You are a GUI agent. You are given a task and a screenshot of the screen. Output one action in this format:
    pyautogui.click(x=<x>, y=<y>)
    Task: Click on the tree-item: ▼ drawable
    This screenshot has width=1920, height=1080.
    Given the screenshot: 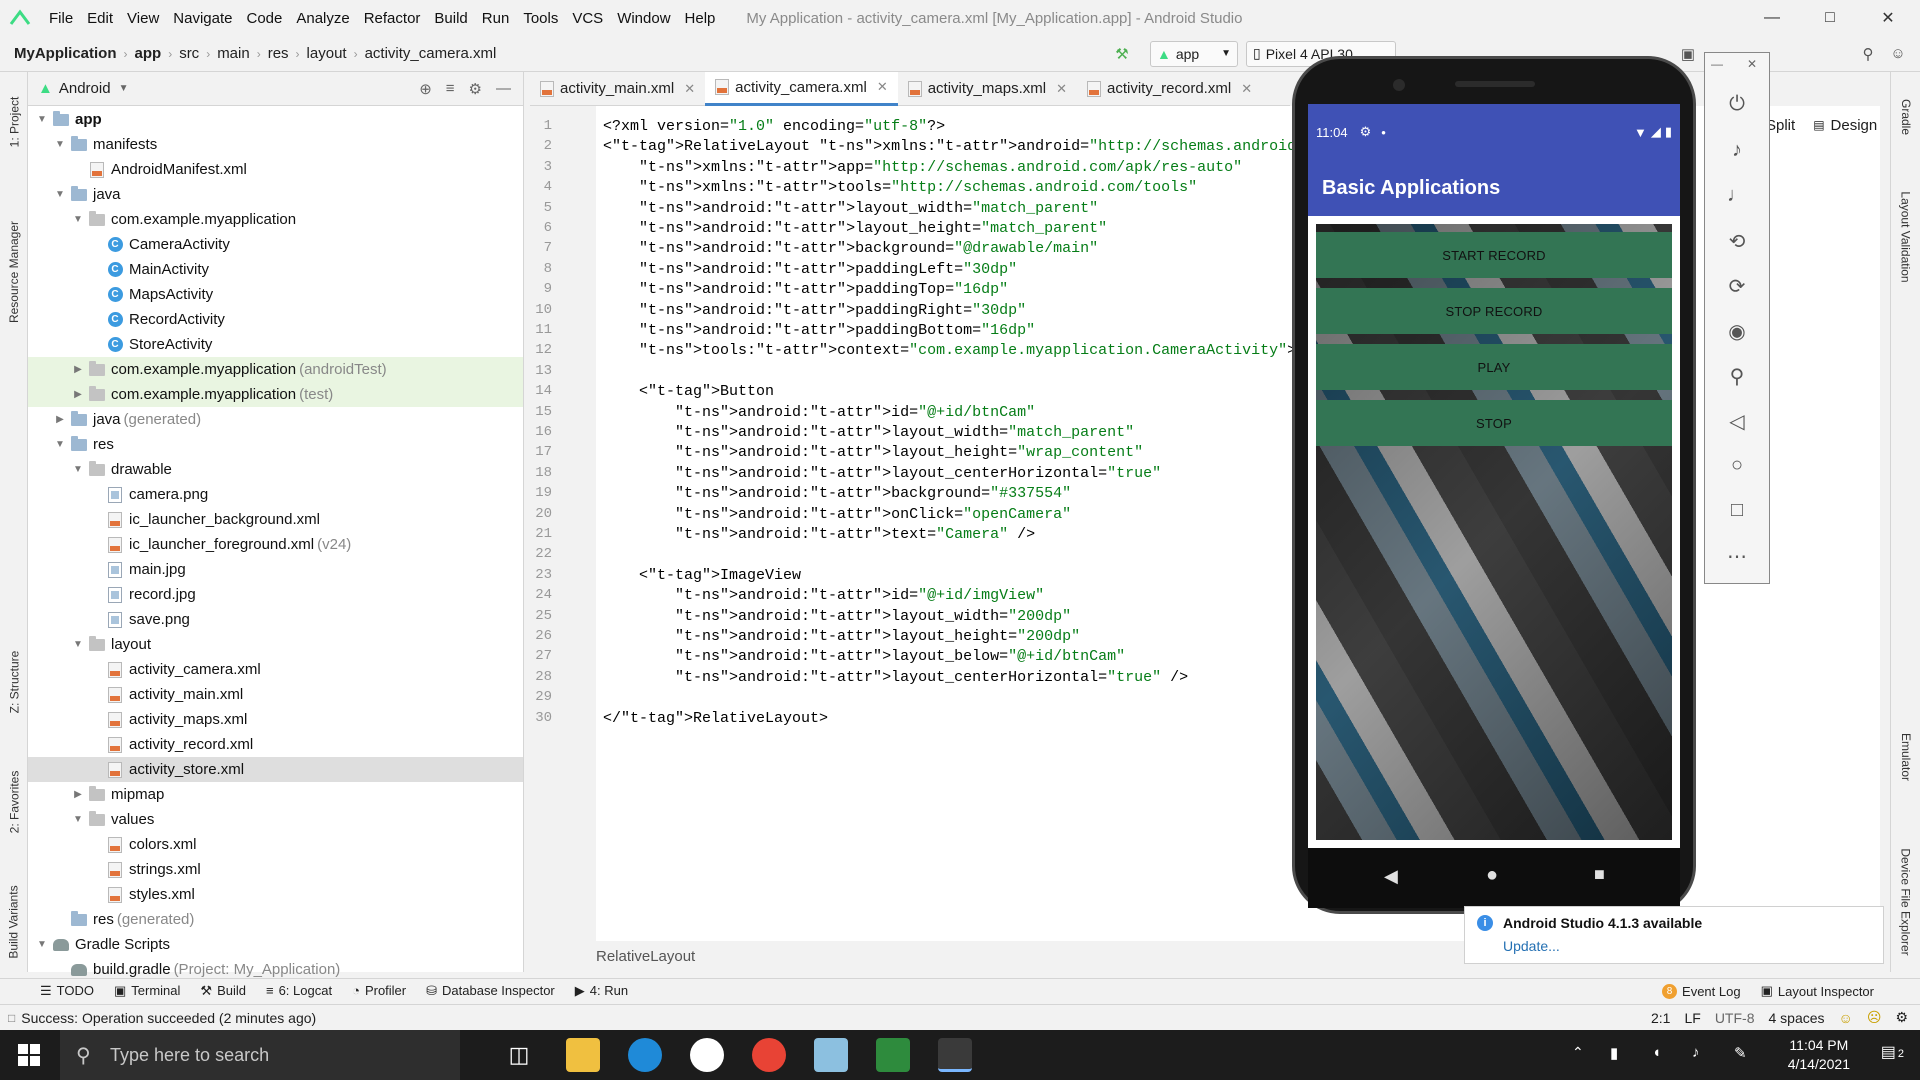 What is the action you would take?
    pyautogui.click(x=275, y=469)
    